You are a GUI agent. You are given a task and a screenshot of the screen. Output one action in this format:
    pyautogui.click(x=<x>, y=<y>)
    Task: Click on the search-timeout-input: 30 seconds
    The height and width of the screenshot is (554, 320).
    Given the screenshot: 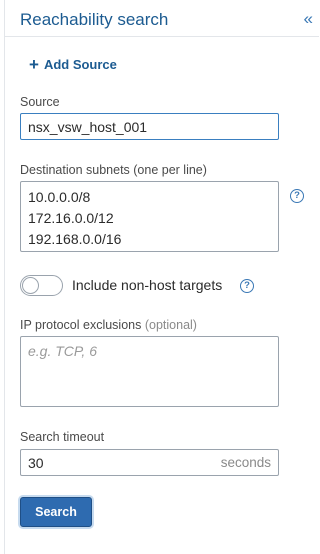 What is the action you would take?
    pyautogui.click(x=149, y=462)
    